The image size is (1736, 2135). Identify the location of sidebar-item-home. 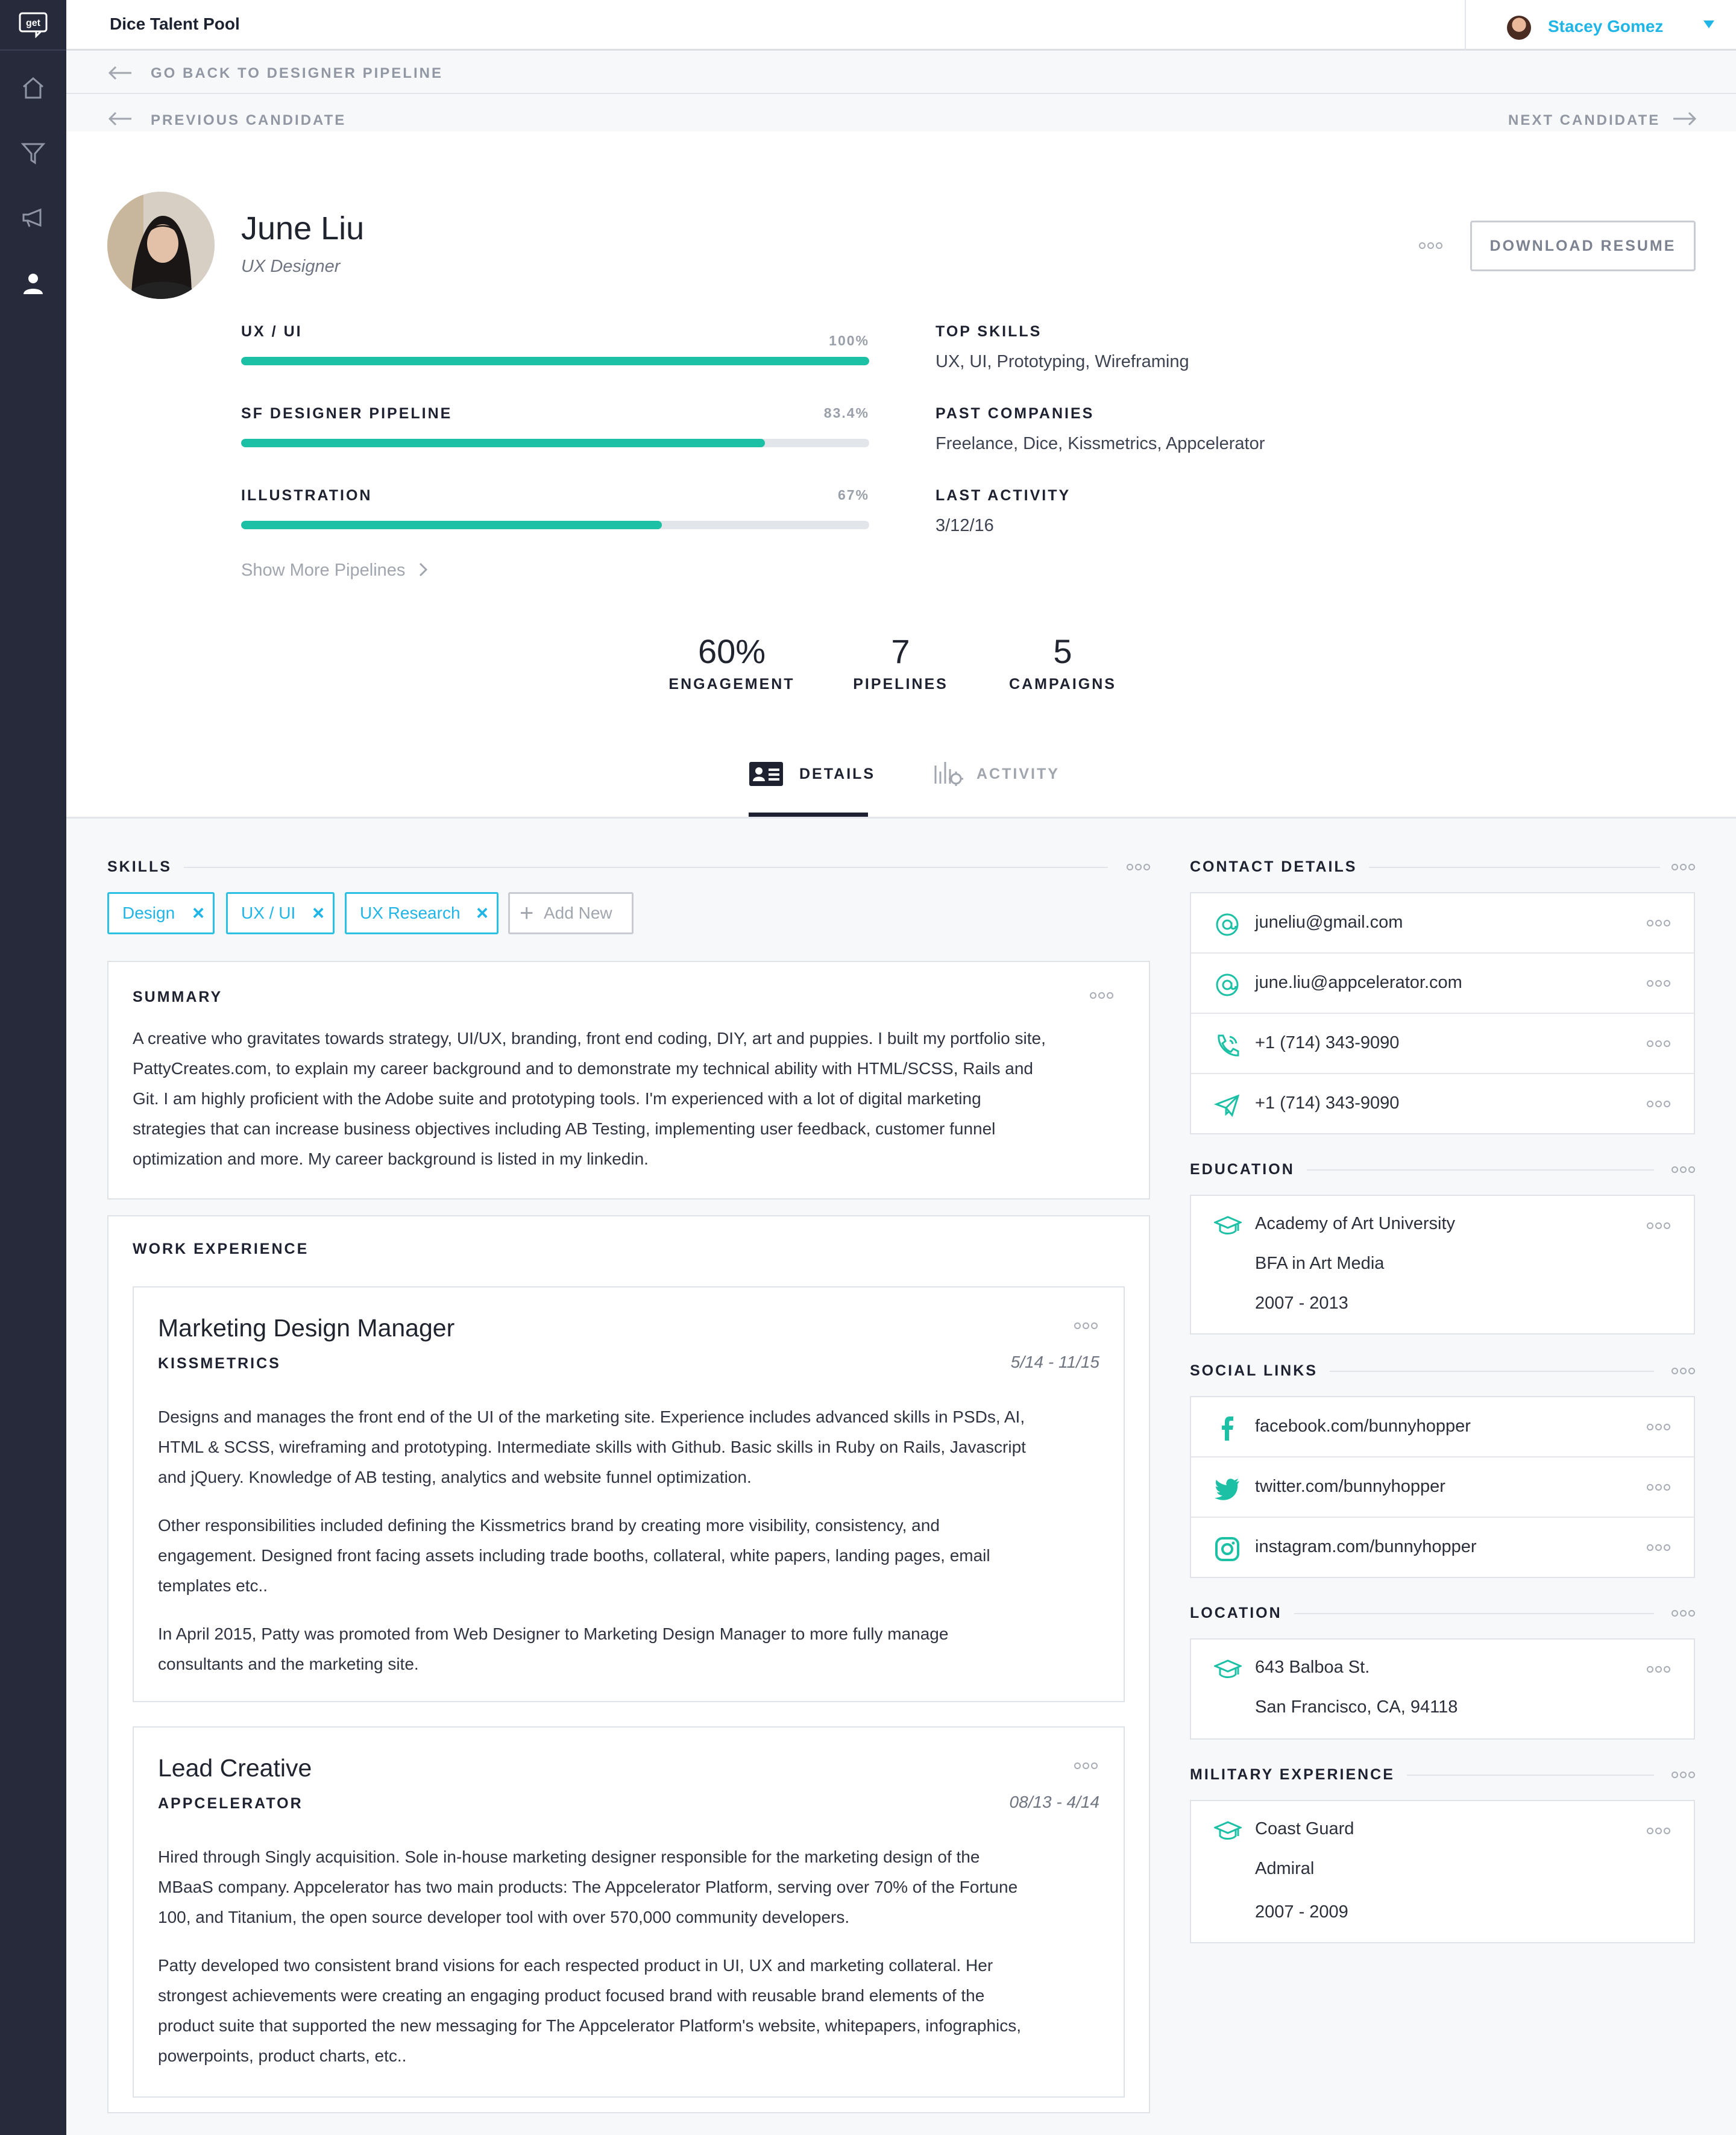
(33, 88).